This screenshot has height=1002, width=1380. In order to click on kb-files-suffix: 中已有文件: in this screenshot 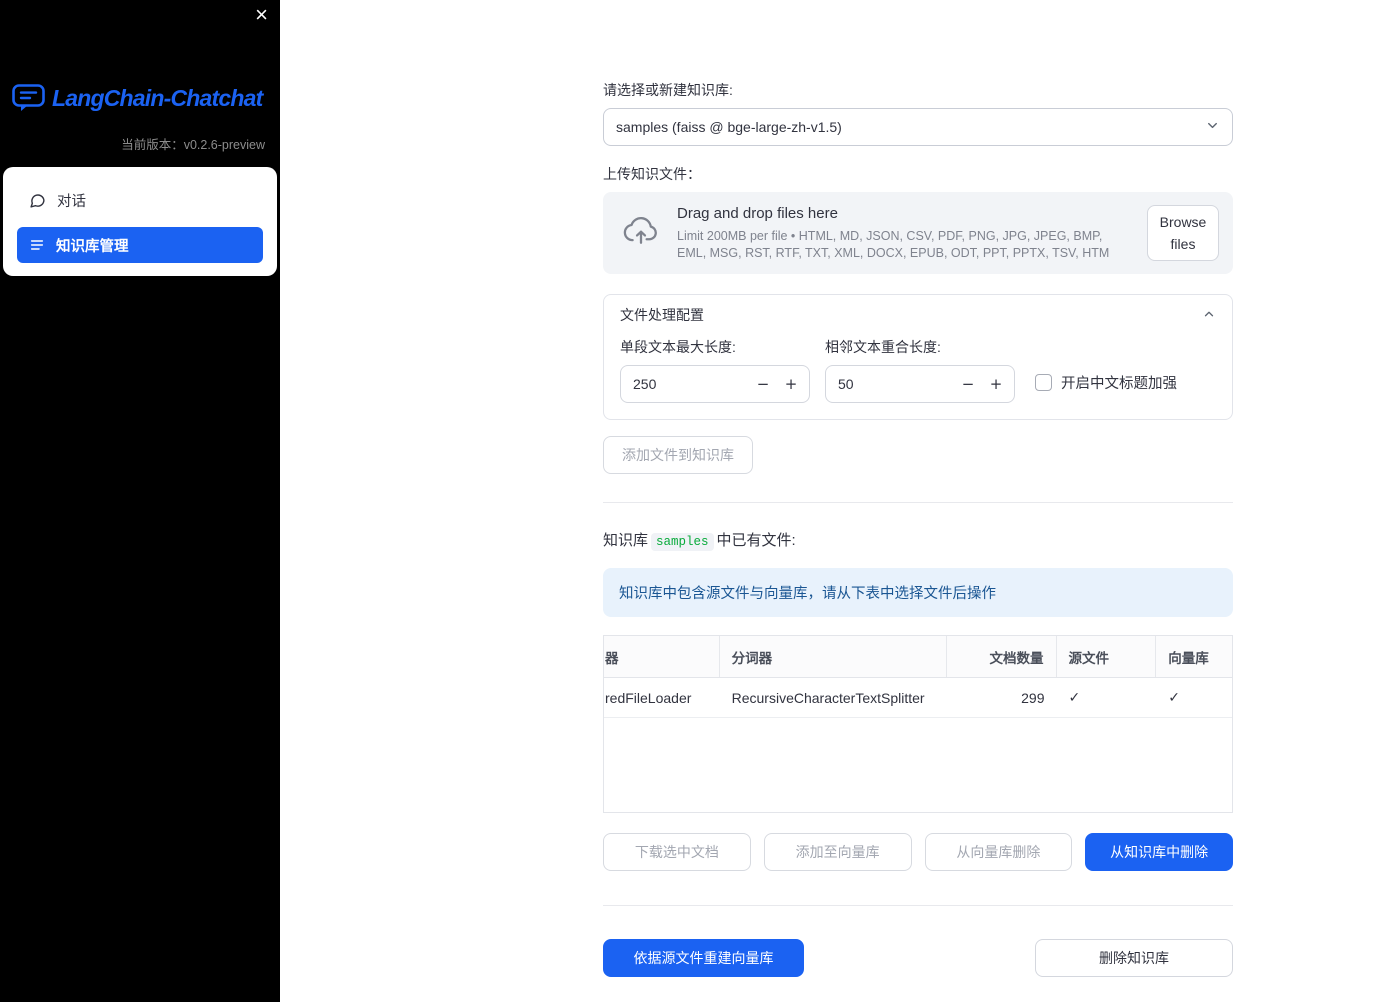, I will do `click(756, 540)`.